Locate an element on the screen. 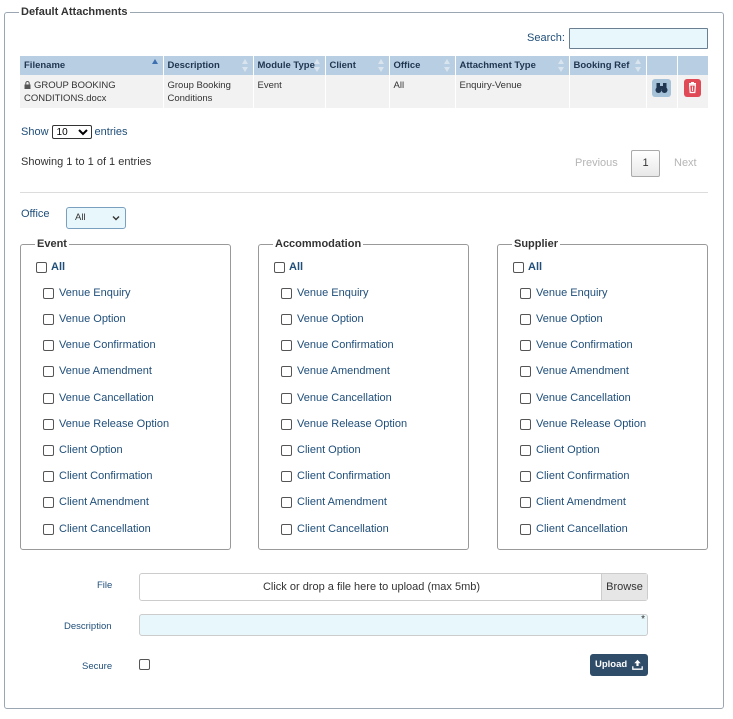  supplier-option: Venue Confirmation is located at coordinates (576, 345).